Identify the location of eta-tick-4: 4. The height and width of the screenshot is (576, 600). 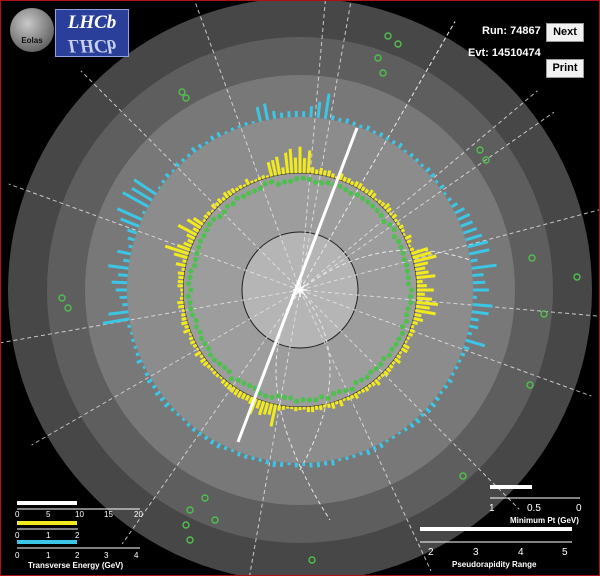
(521, 552).